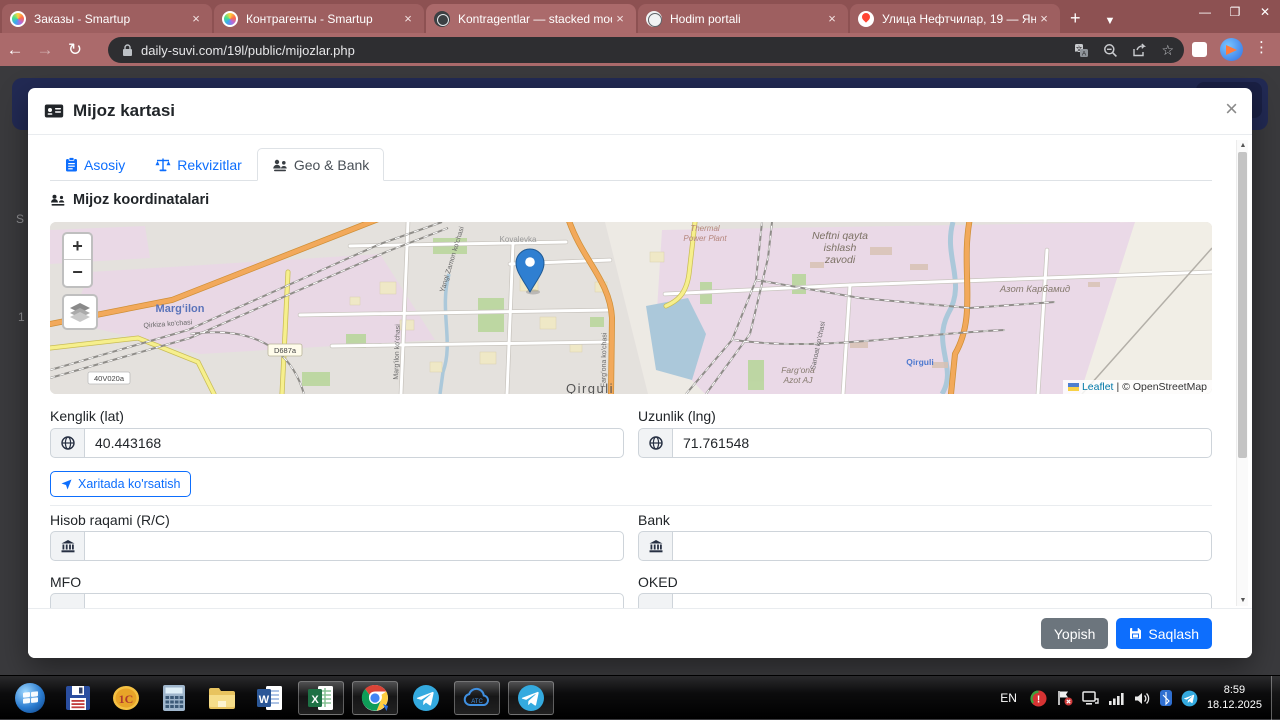  What do you see at coordinates (631, 443) in the screenshot?
I see `coord-inputs-row` at bounding box center [631, 443].